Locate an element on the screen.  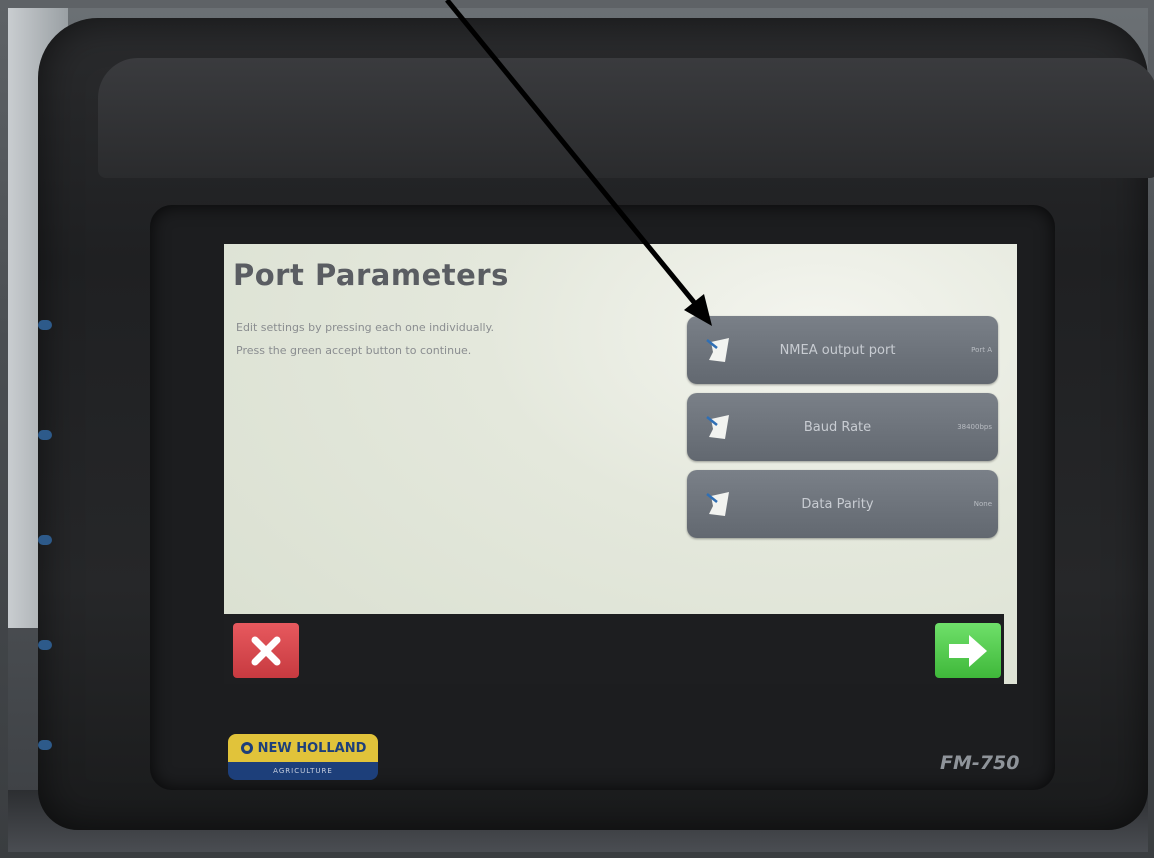
parameter-label: Data Parity is located at coordinates (837, 504).